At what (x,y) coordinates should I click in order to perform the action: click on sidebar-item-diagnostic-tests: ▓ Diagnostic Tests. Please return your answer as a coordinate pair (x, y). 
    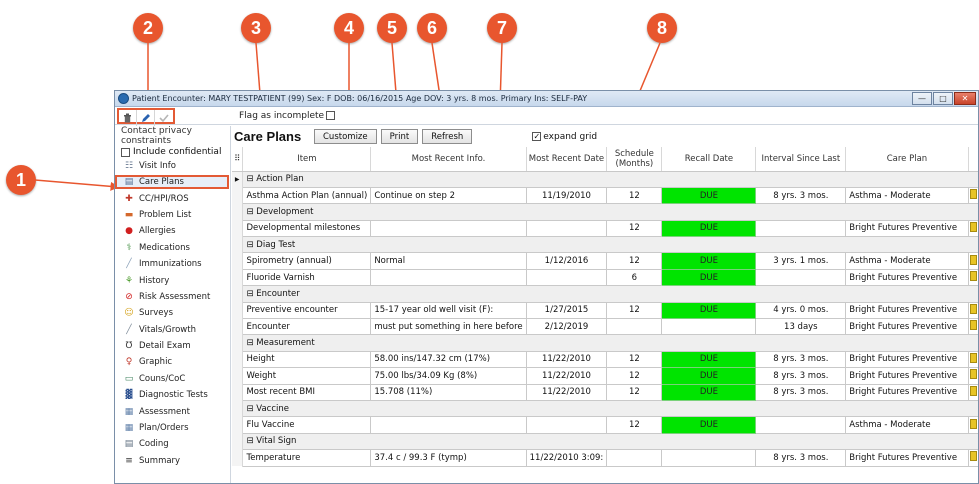
    Looking at the image, I should click on (172, 395).